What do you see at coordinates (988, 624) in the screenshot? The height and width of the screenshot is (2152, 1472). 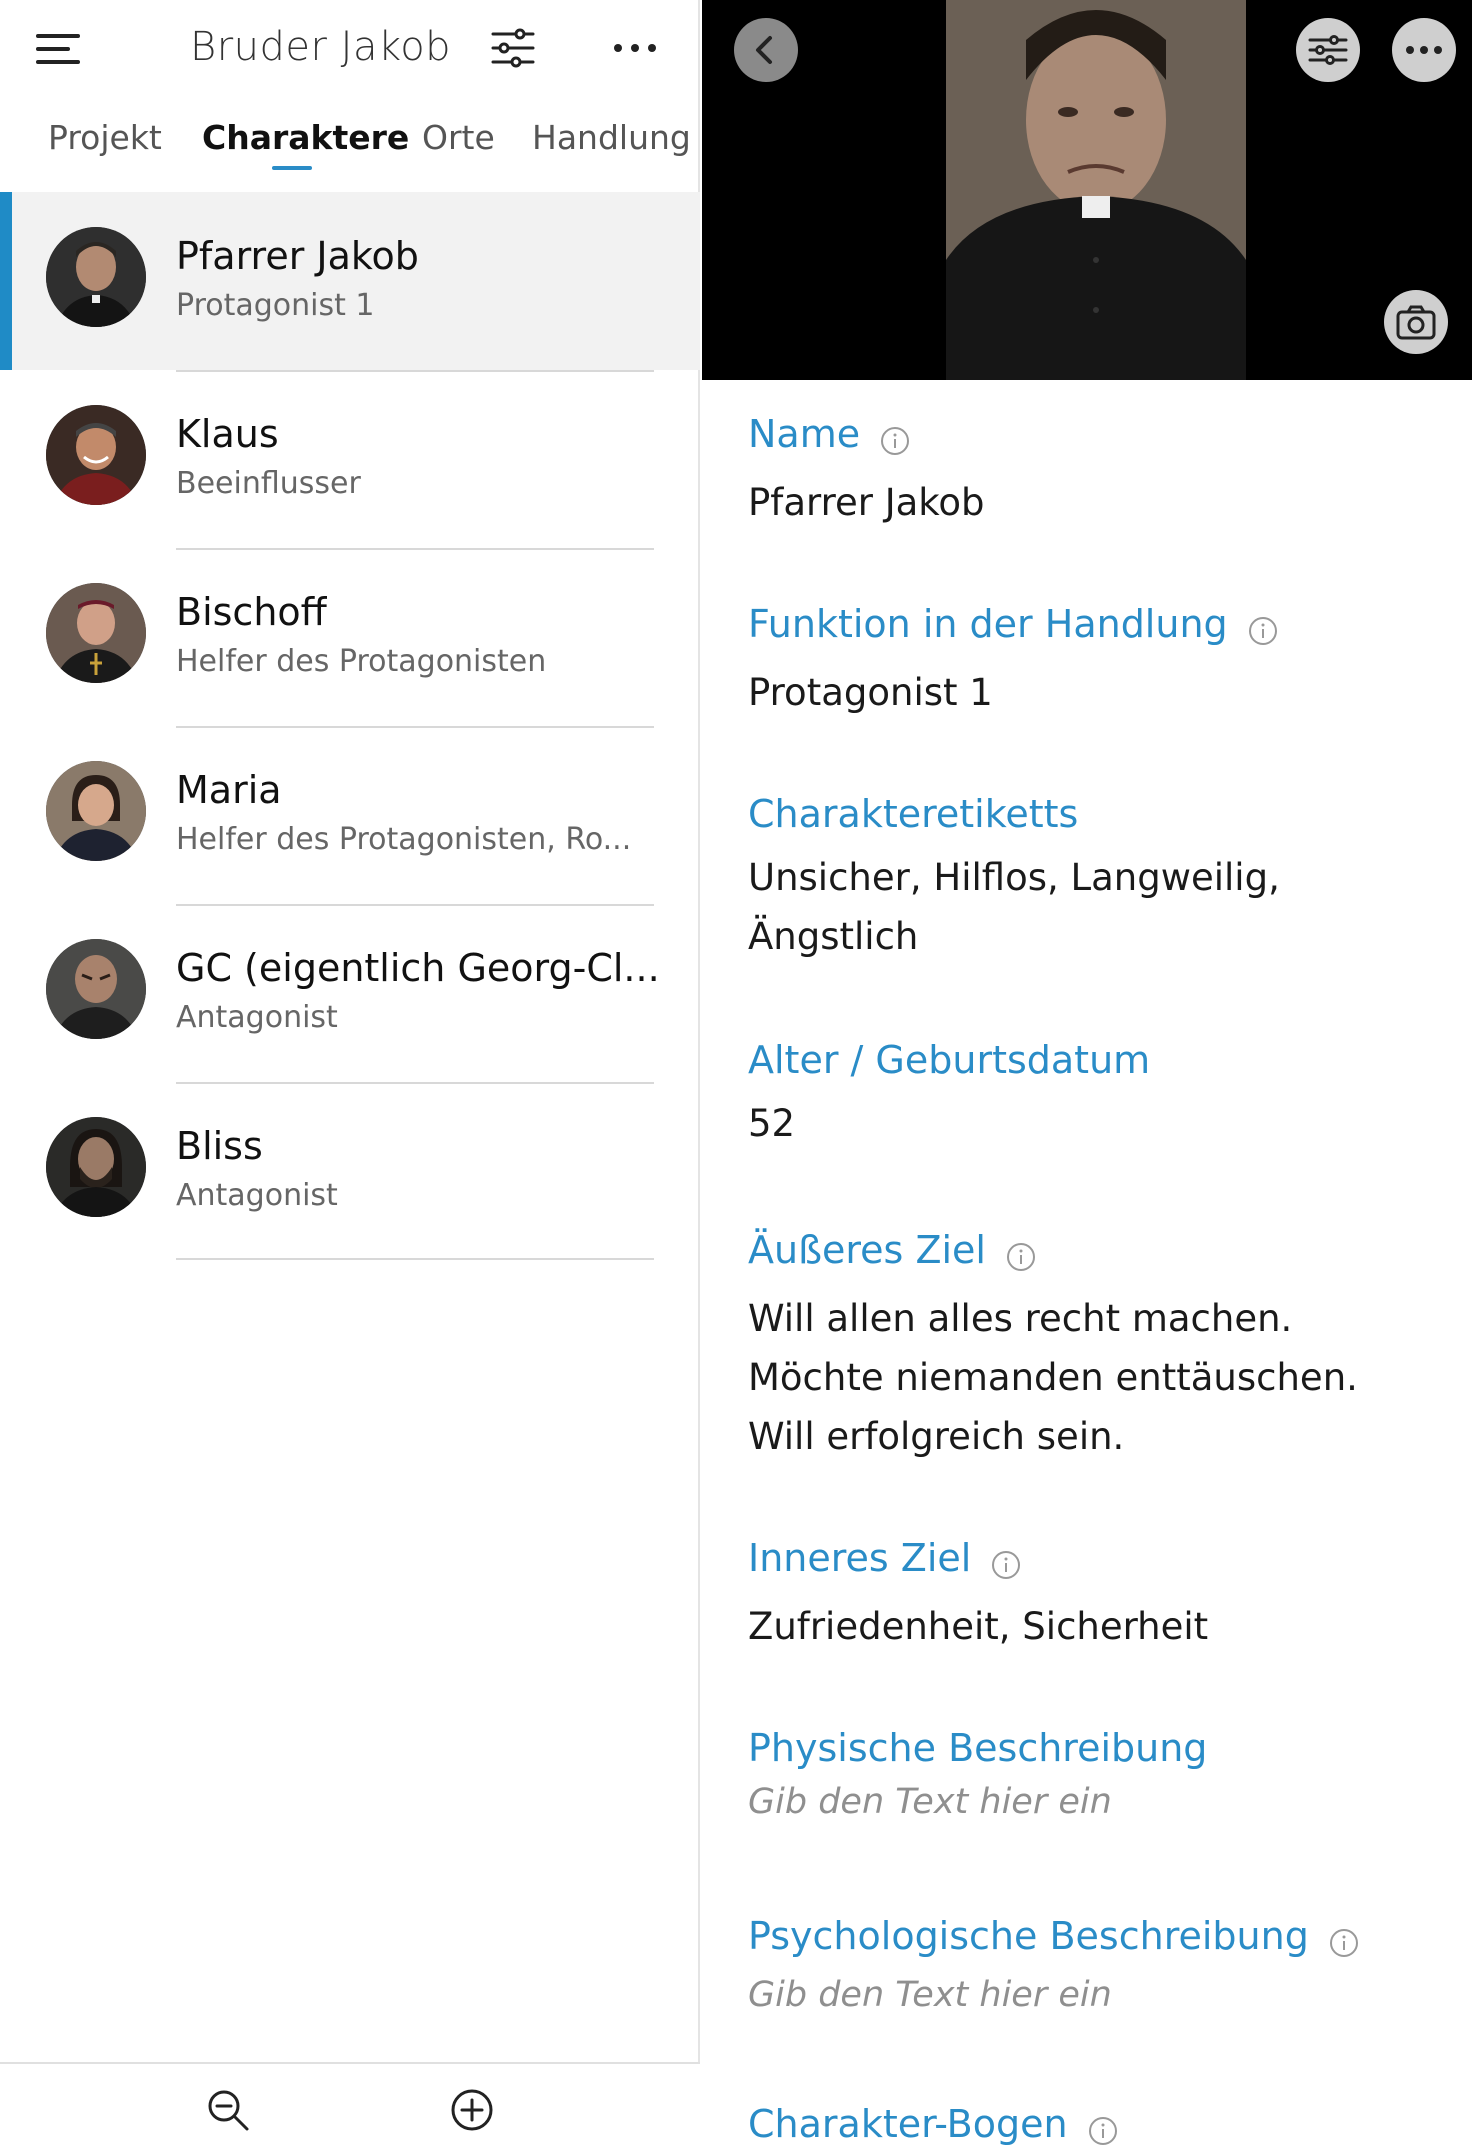 I see `field-label: Funktion in der Handlung` at bounding box center [988, 624].